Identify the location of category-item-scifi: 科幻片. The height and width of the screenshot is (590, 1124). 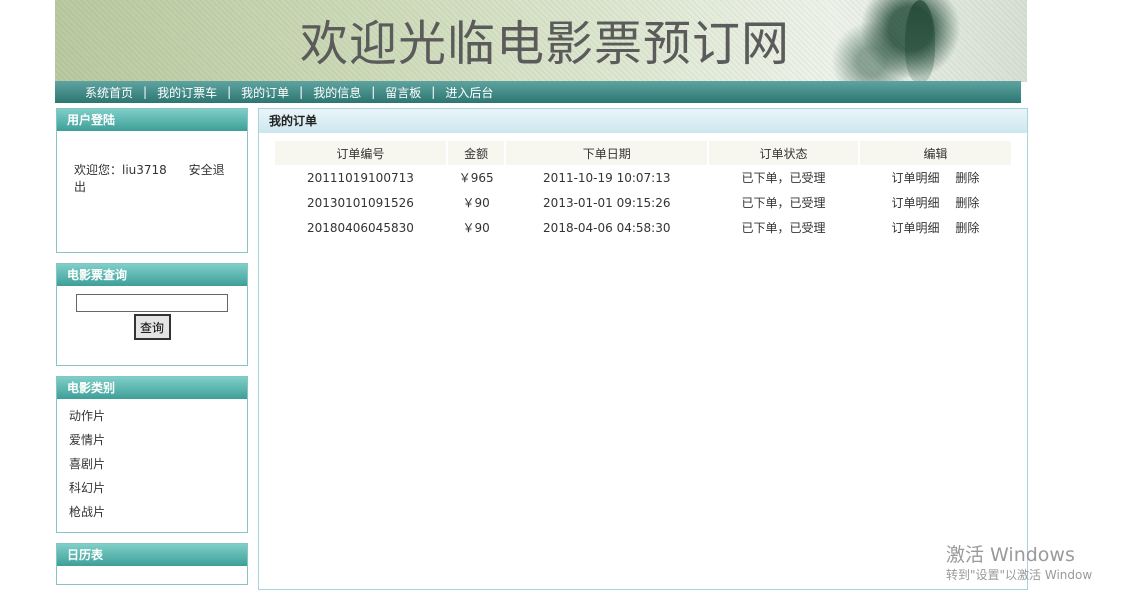
(158, 491).